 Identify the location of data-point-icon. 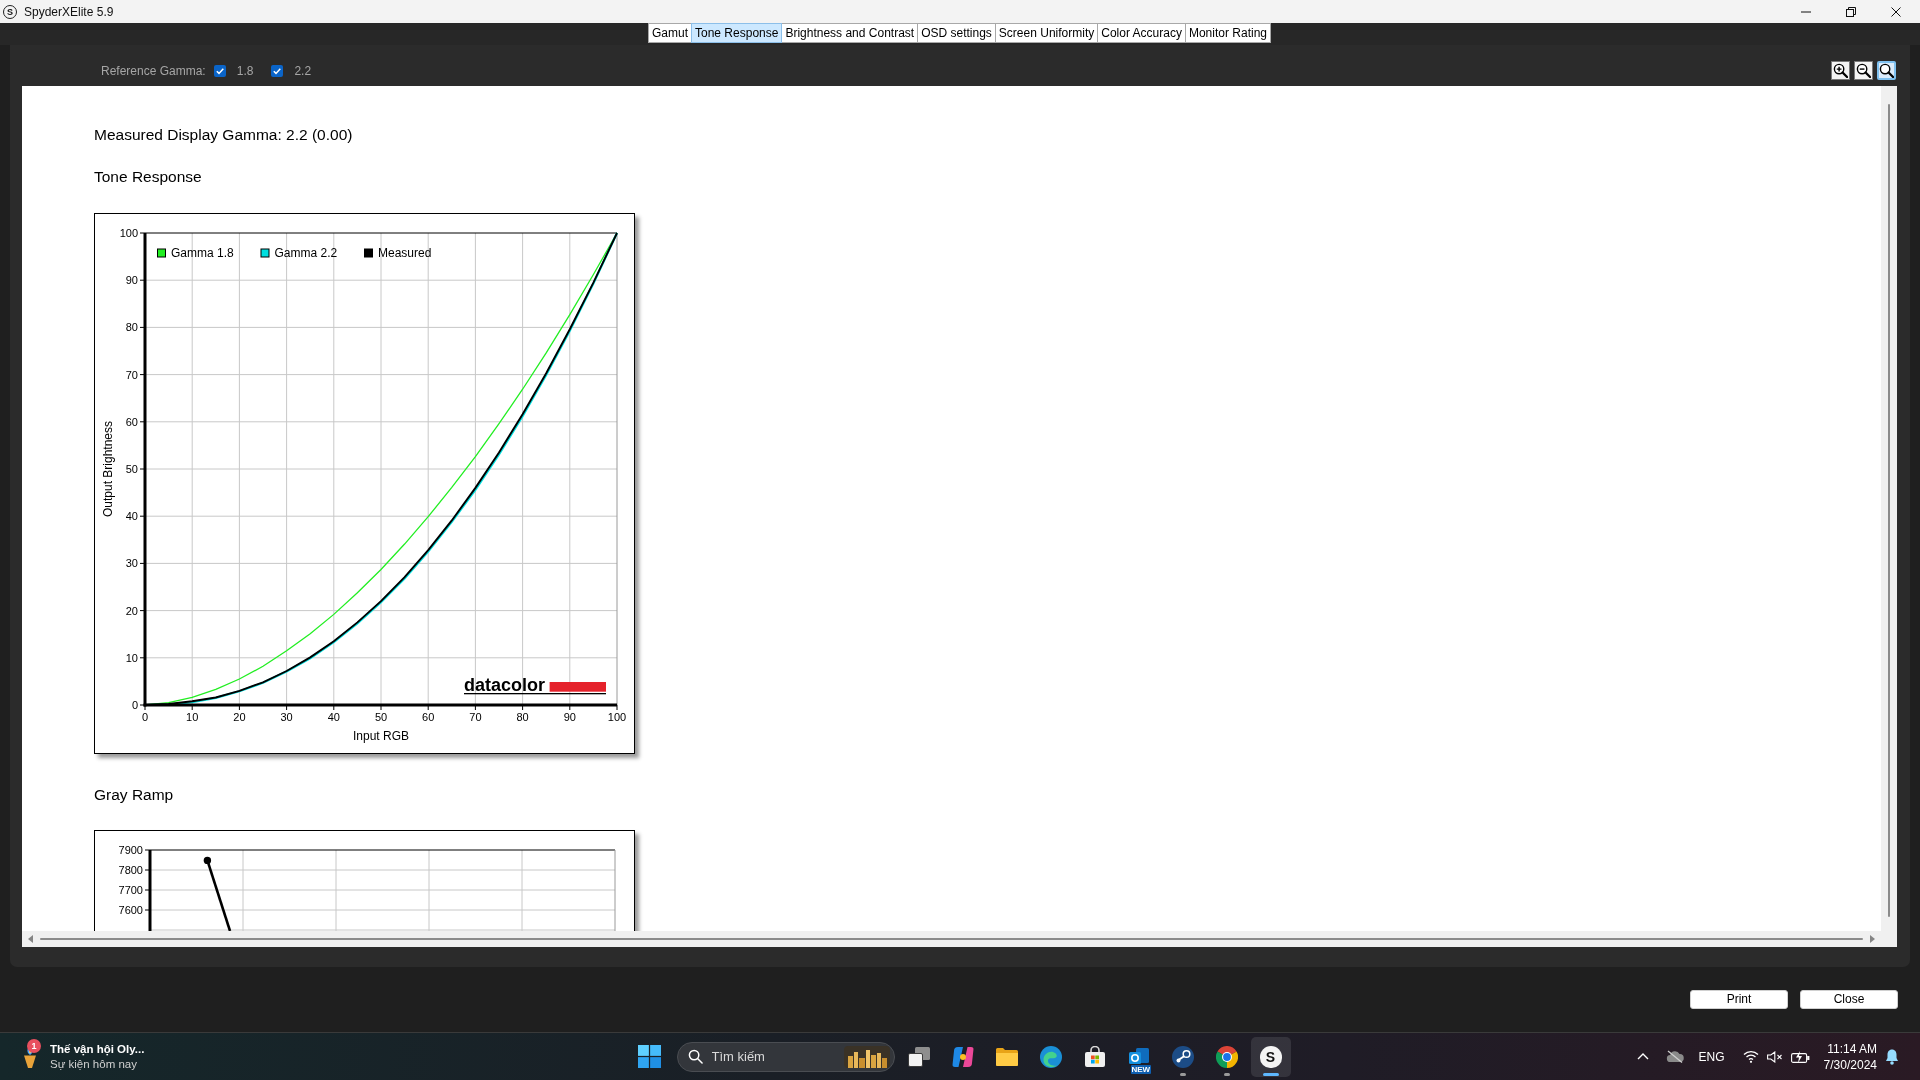
(207, 860).